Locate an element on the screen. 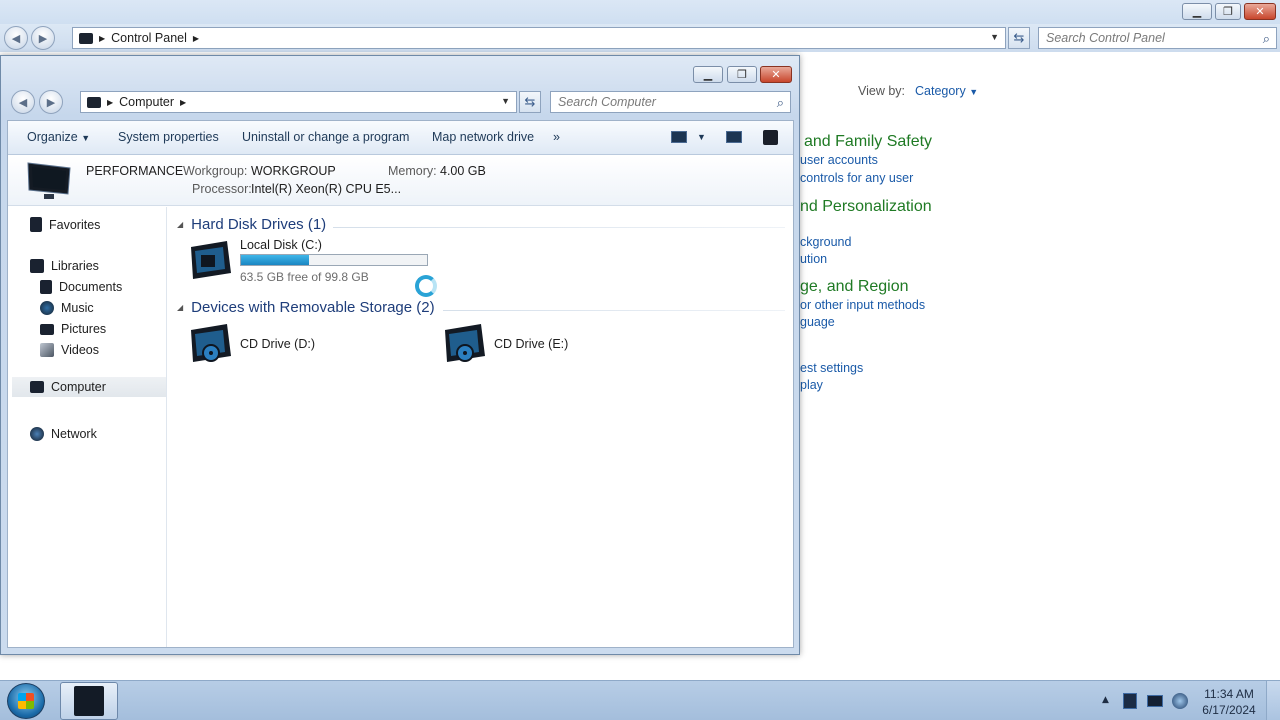 This screenshot has width=1280, height=720. nav-documents: Documents is located at coordinates (81, 287).